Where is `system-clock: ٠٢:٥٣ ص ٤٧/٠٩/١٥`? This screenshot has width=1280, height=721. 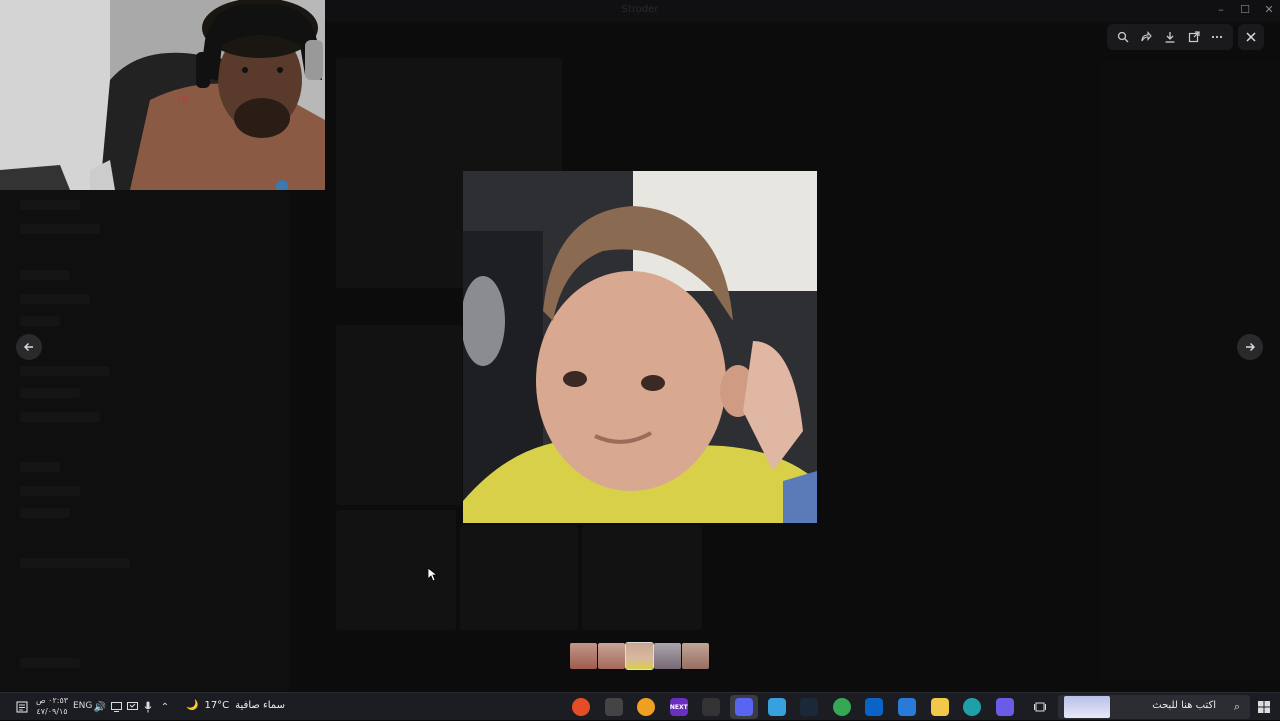
system-clock: ٠٢:٥٣ ص ٤٧/٠٩/١٥ is located at coordinates (52, 706).